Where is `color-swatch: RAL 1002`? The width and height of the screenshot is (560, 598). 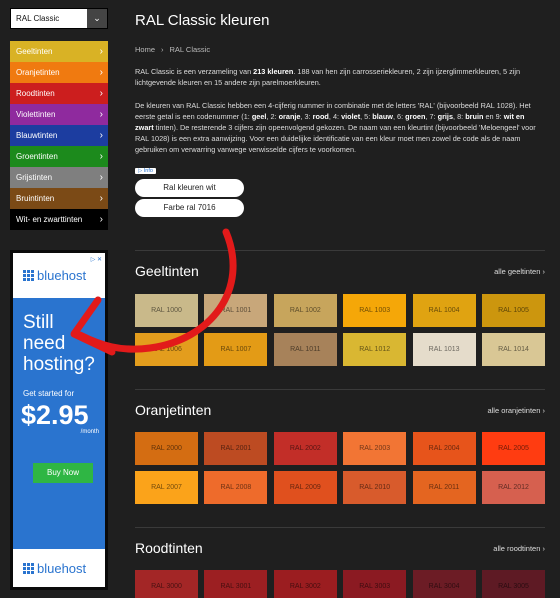
color-swatch: RAL 1002 is located at coordinates (305, 310).